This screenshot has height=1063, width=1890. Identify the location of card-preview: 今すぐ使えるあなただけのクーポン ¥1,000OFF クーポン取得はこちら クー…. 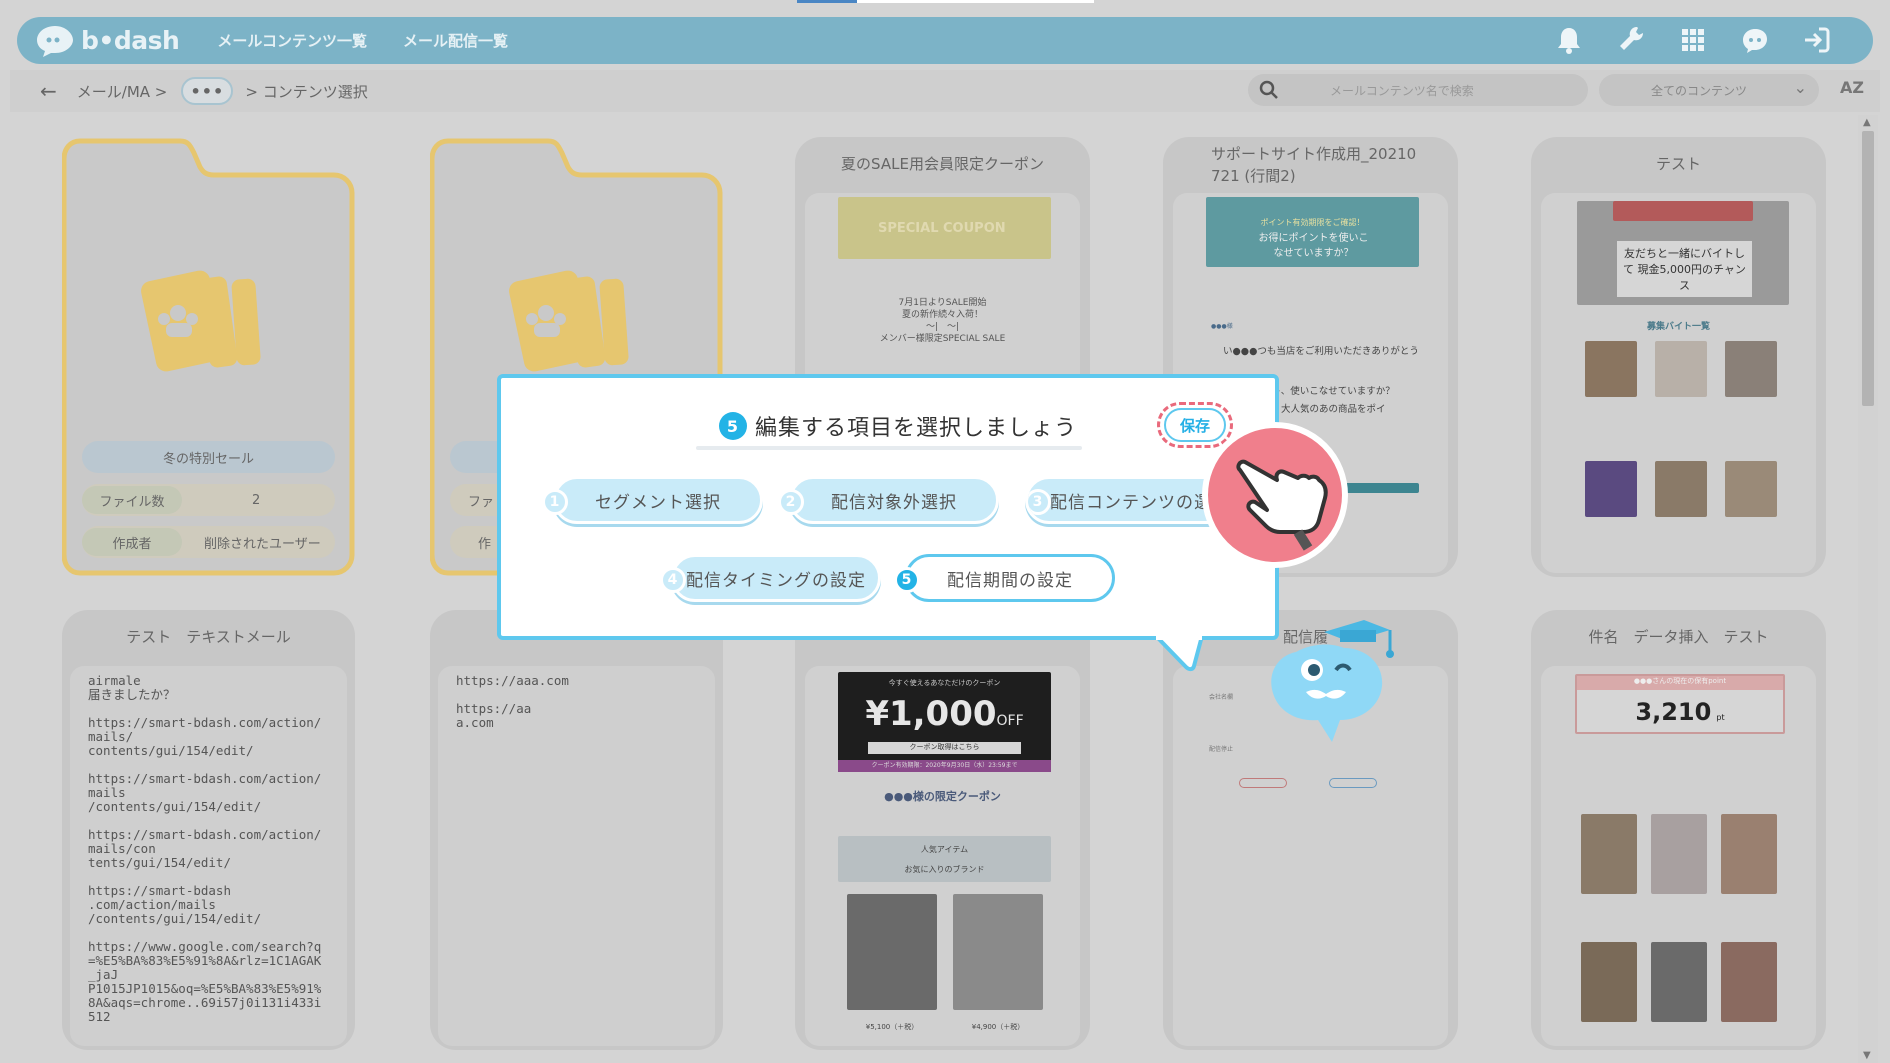
(942, 856).